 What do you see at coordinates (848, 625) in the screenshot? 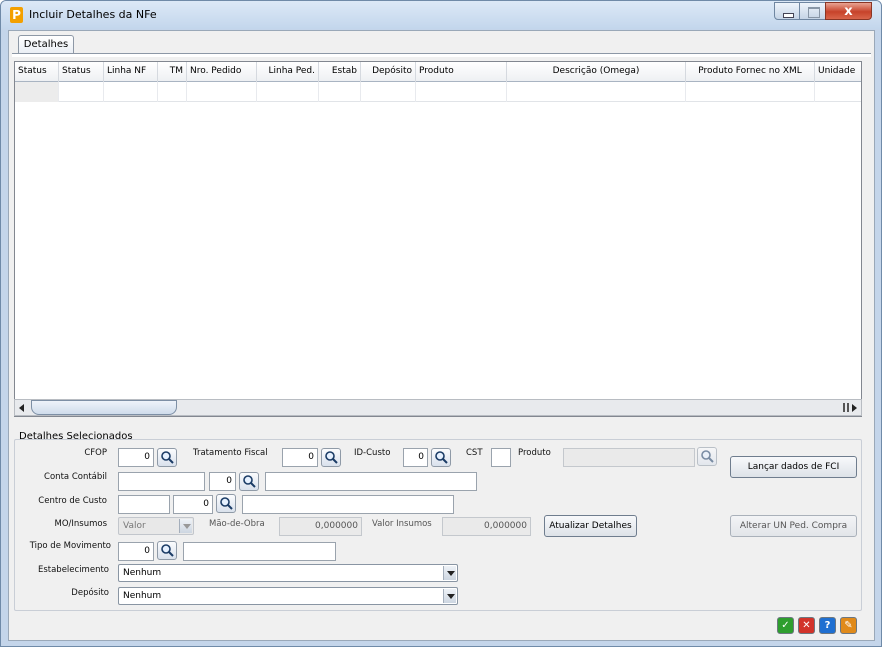
I see `tools-icon: ✎` at bounding box center [848, 625].